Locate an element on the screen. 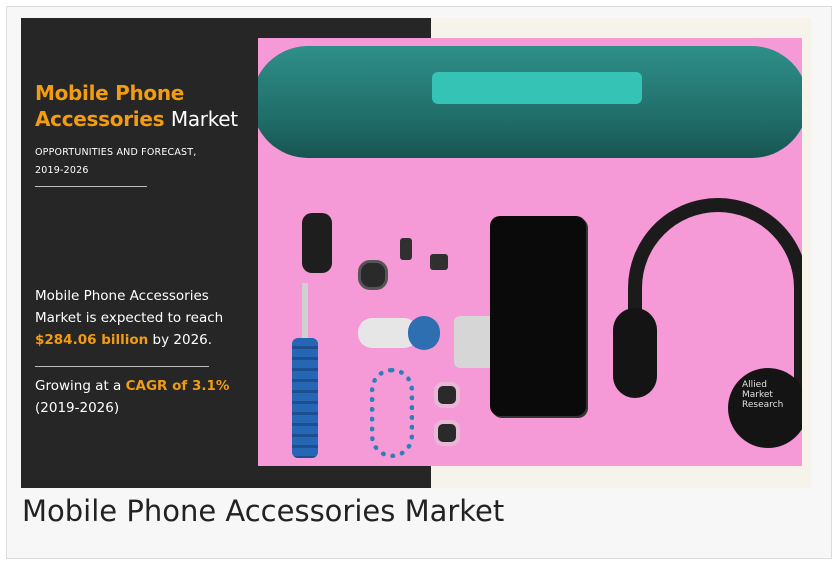 This screenshot has width=840, height=567. smartphone is located at coordinates (538, 316).